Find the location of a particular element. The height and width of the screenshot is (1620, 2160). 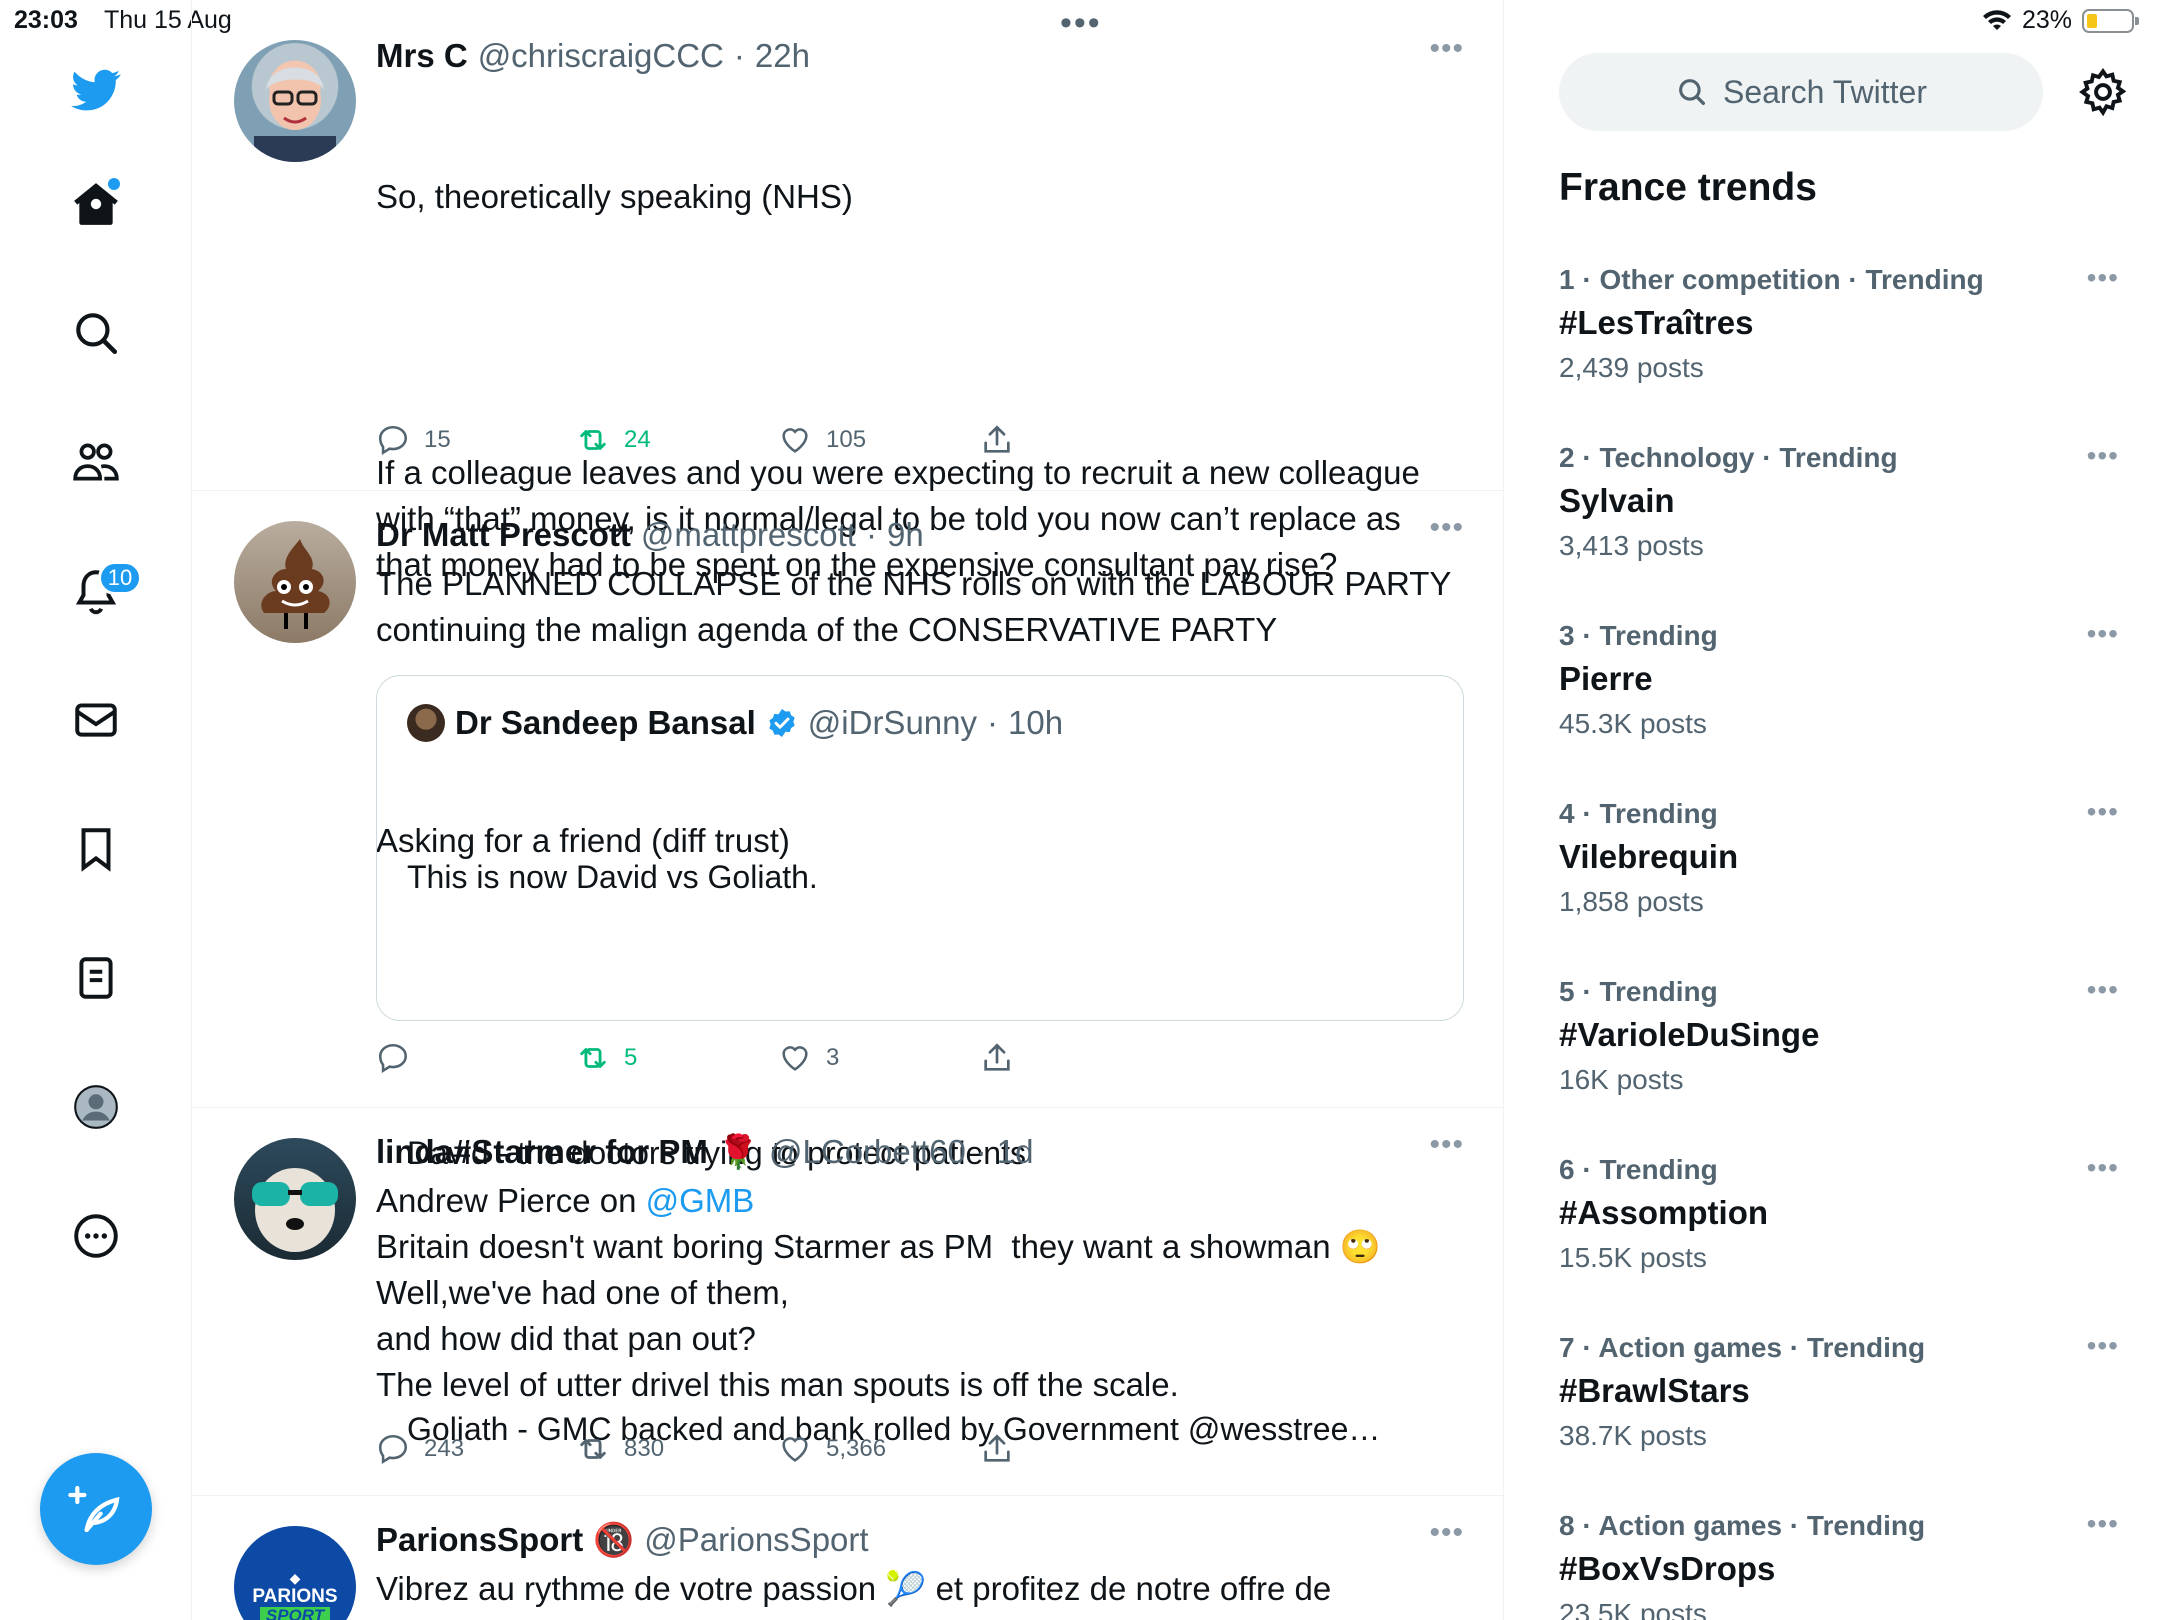

tweet-header: linda#Starmer for PM 🌹 @LCorbett60 · 1d is located at coordinates (705, 1152).